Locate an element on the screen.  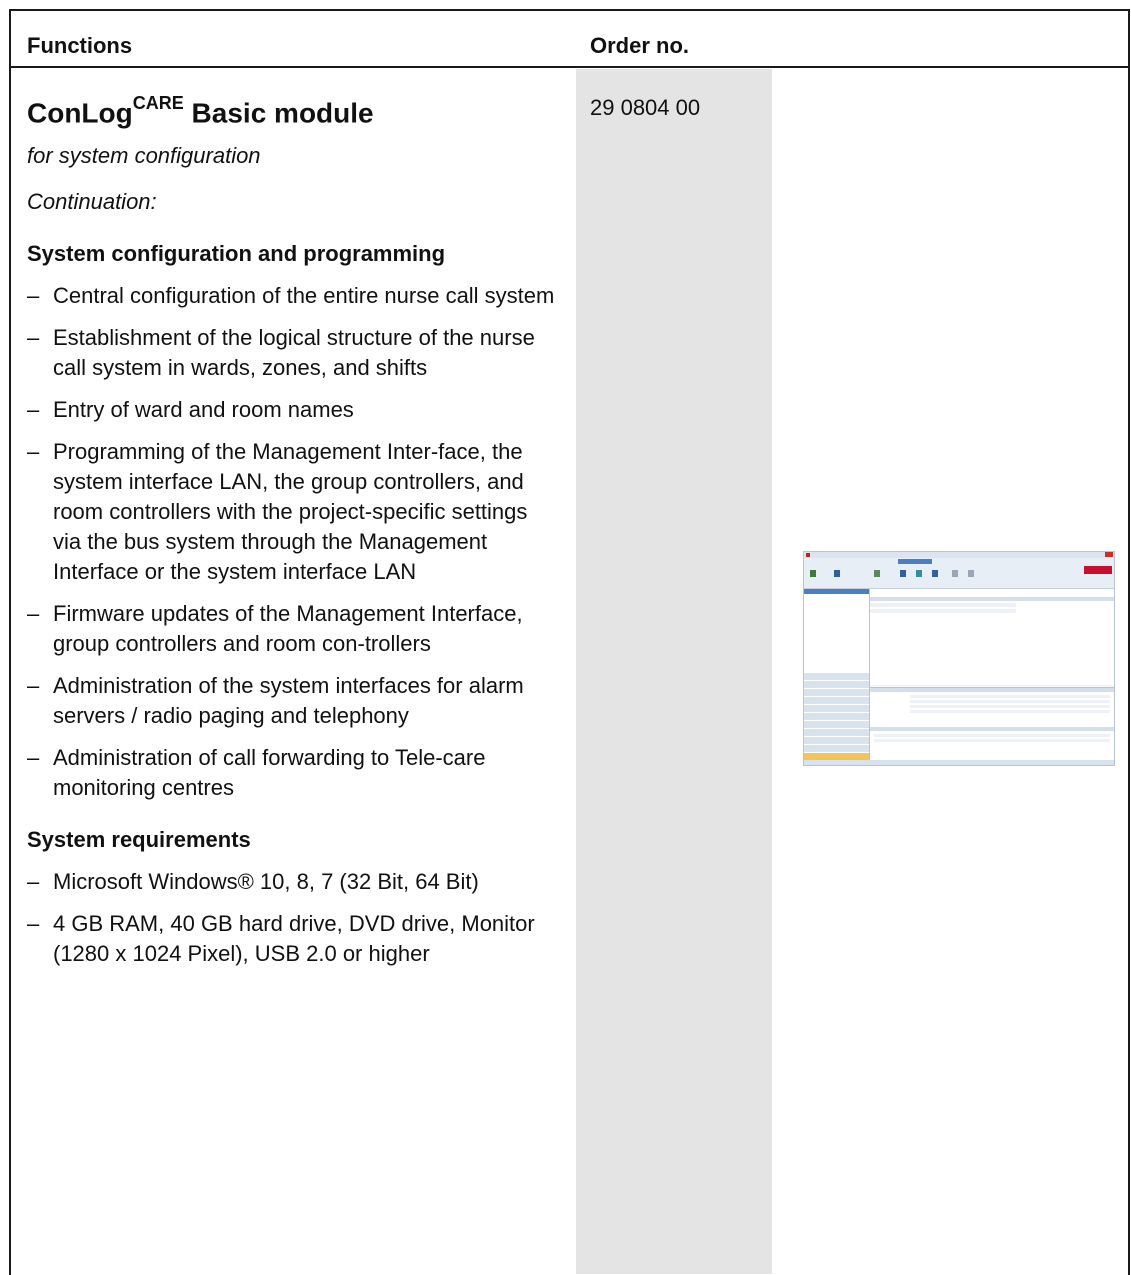
thumbnail-navigation is located at coordinates (837, 674).